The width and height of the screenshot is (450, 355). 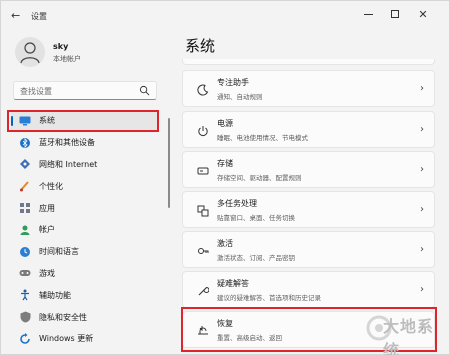 I want to click on page-title: 系统, so click(x=200, y=46).